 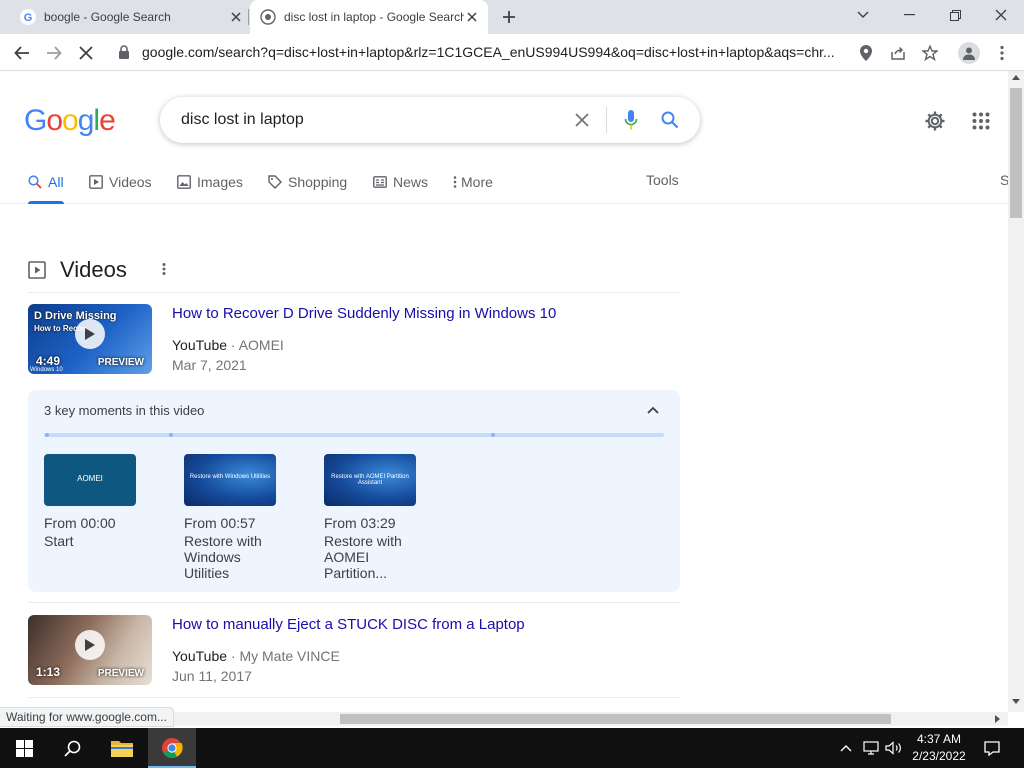 I want to click on video-thumbnail: 1:13 PREVIEW, so click(x=90, y=650).